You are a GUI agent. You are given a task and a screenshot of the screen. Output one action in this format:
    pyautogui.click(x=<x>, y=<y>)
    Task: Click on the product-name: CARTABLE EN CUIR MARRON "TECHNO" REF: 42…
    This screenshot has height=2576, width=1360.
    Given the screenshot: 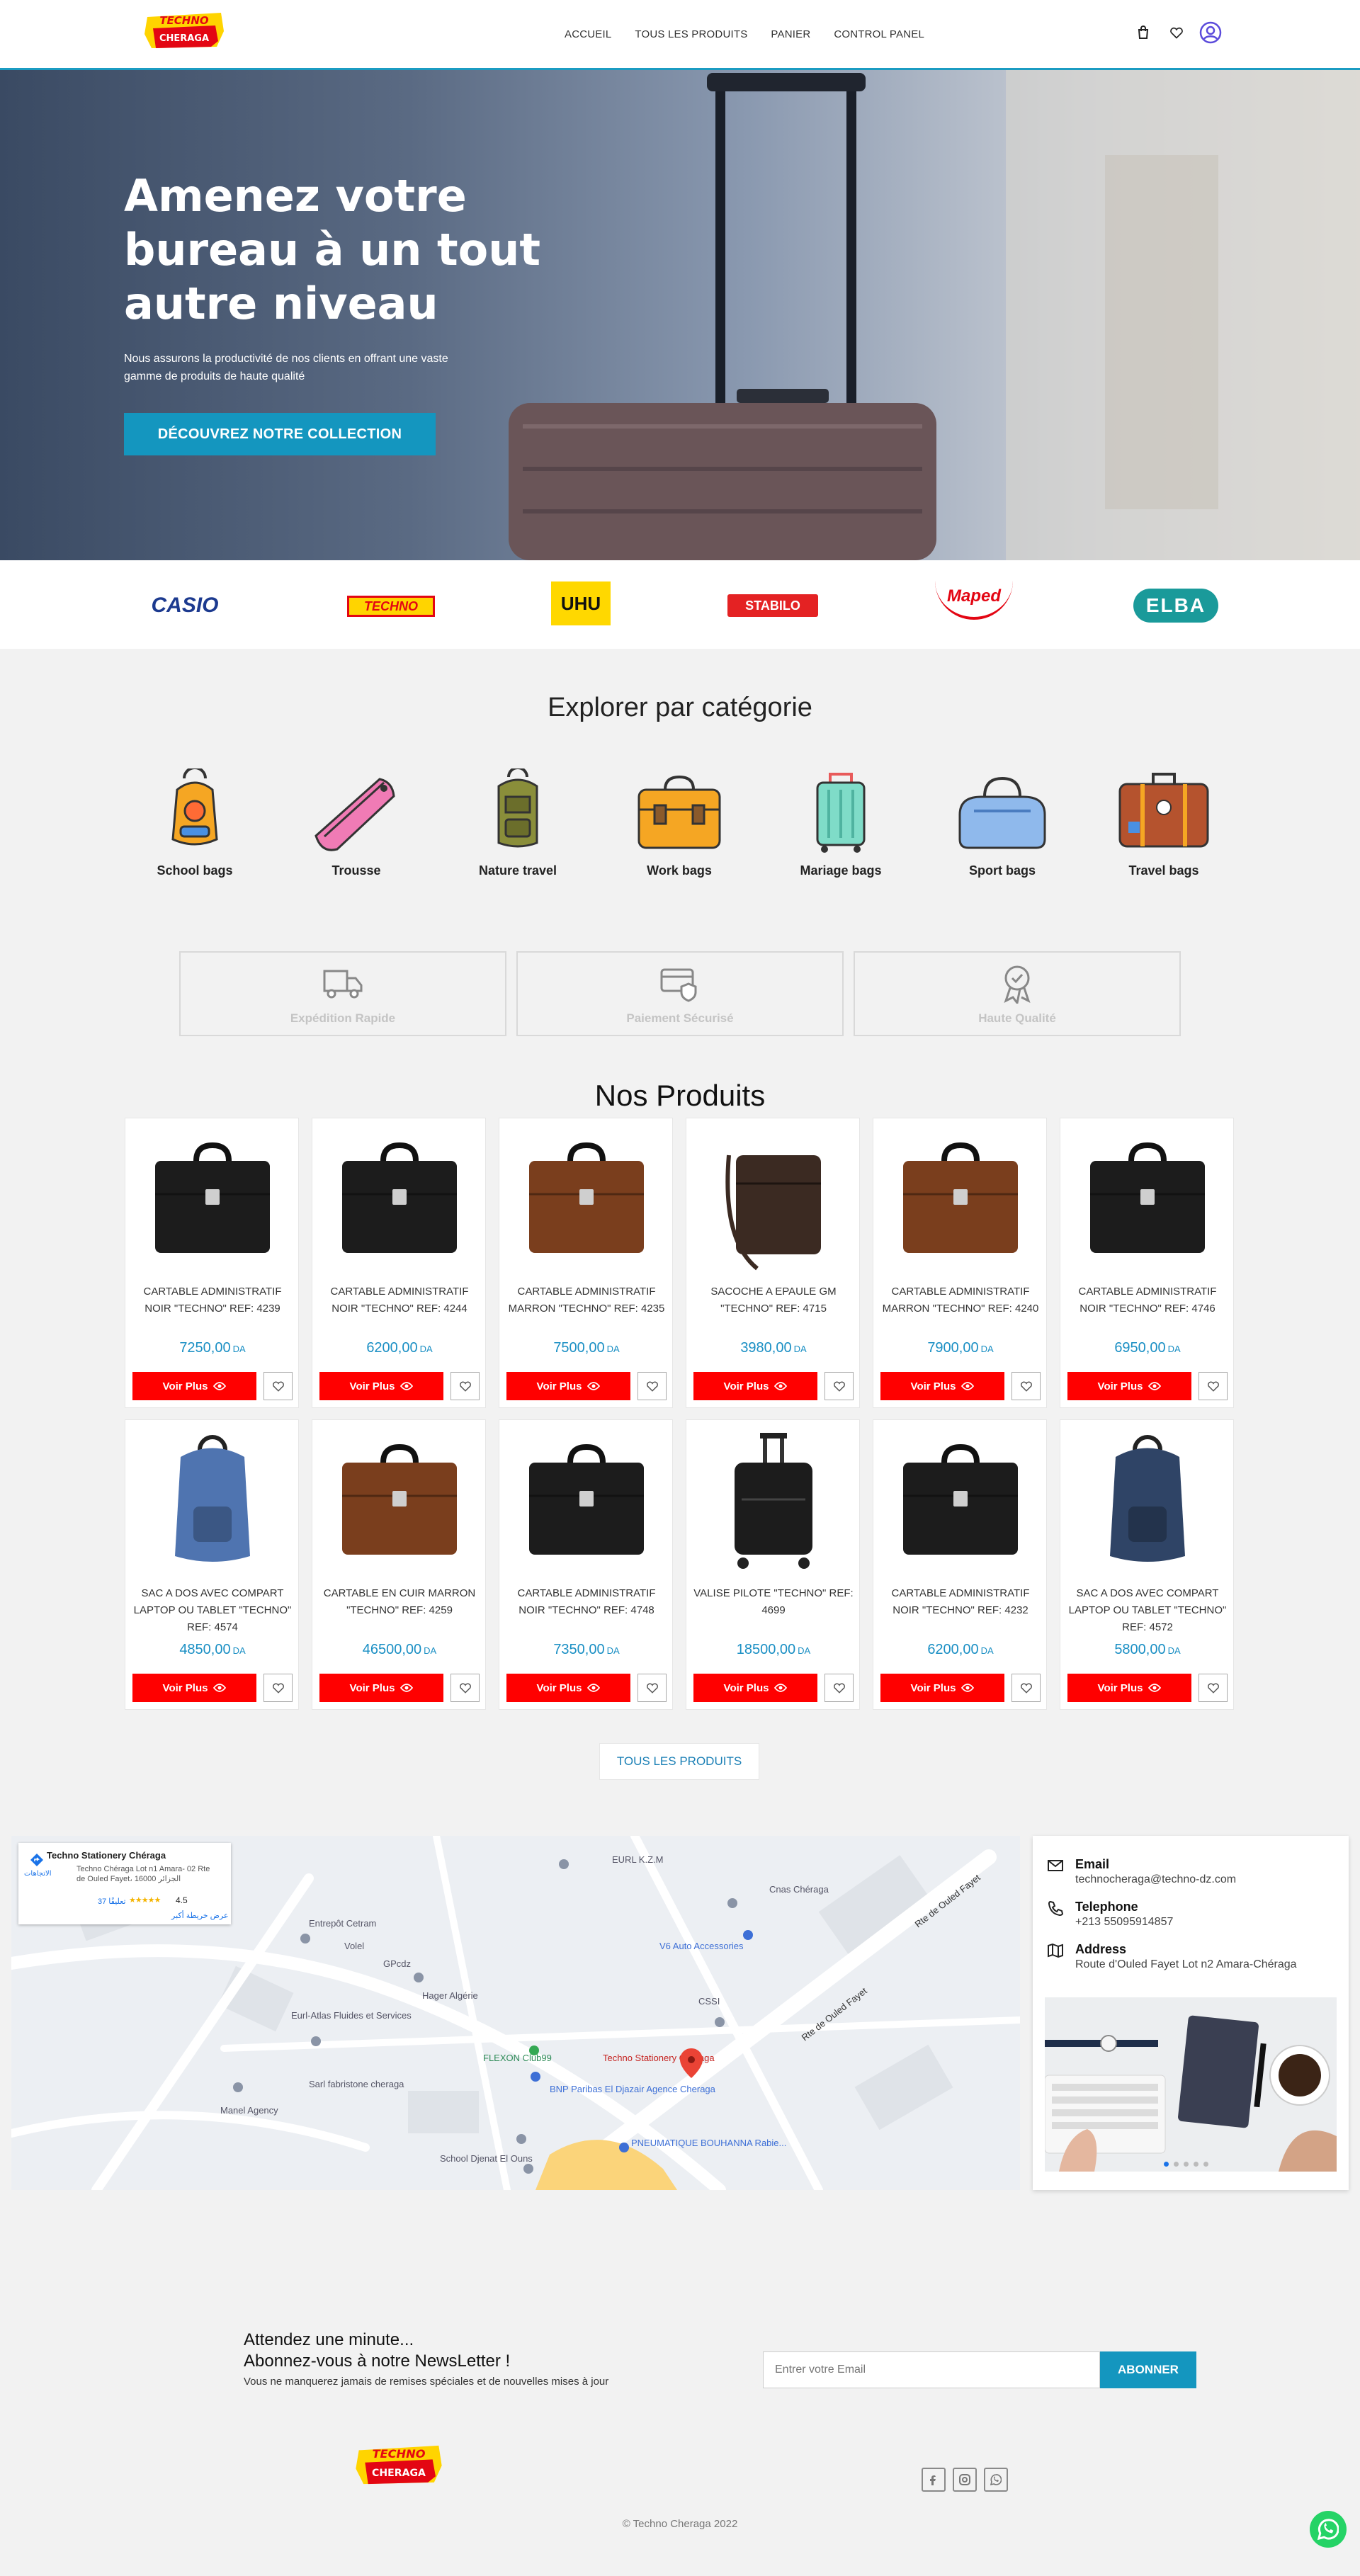 What is the action you would take?
    pyautogui.click(x=399, y=1602)
    